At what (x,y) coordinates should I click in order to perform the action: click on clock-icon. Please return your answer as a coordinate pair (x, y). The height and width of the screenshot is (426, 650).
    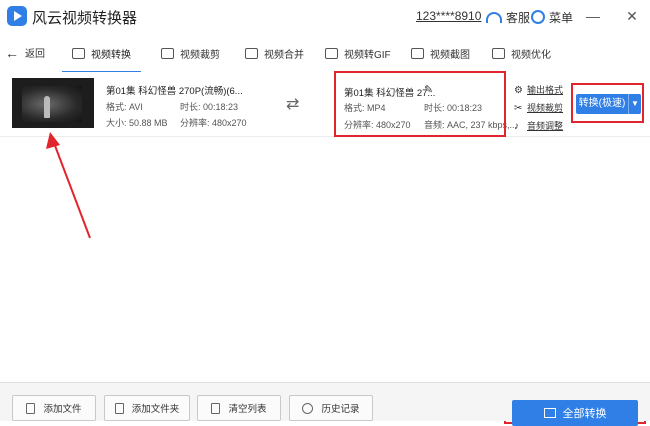
    Looking at the image, I should click on (308, 408).